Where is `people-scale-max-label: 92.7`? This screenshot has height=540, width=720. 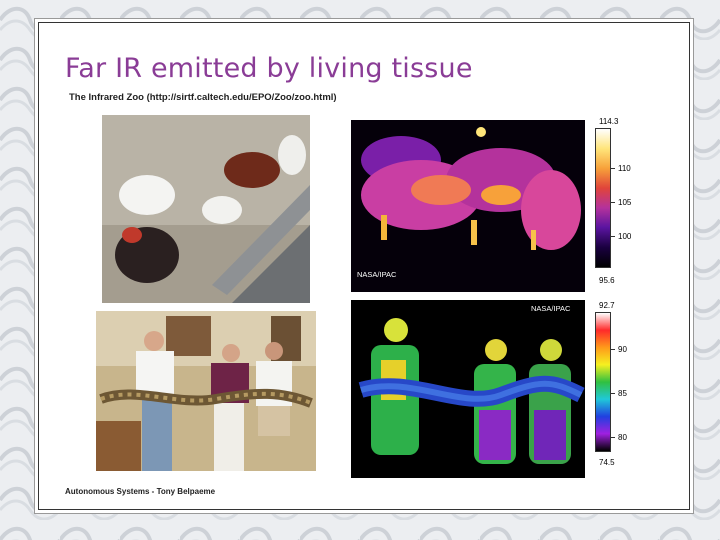
people-scale-max-label: 92.7 is located at coordinates (607, 305).